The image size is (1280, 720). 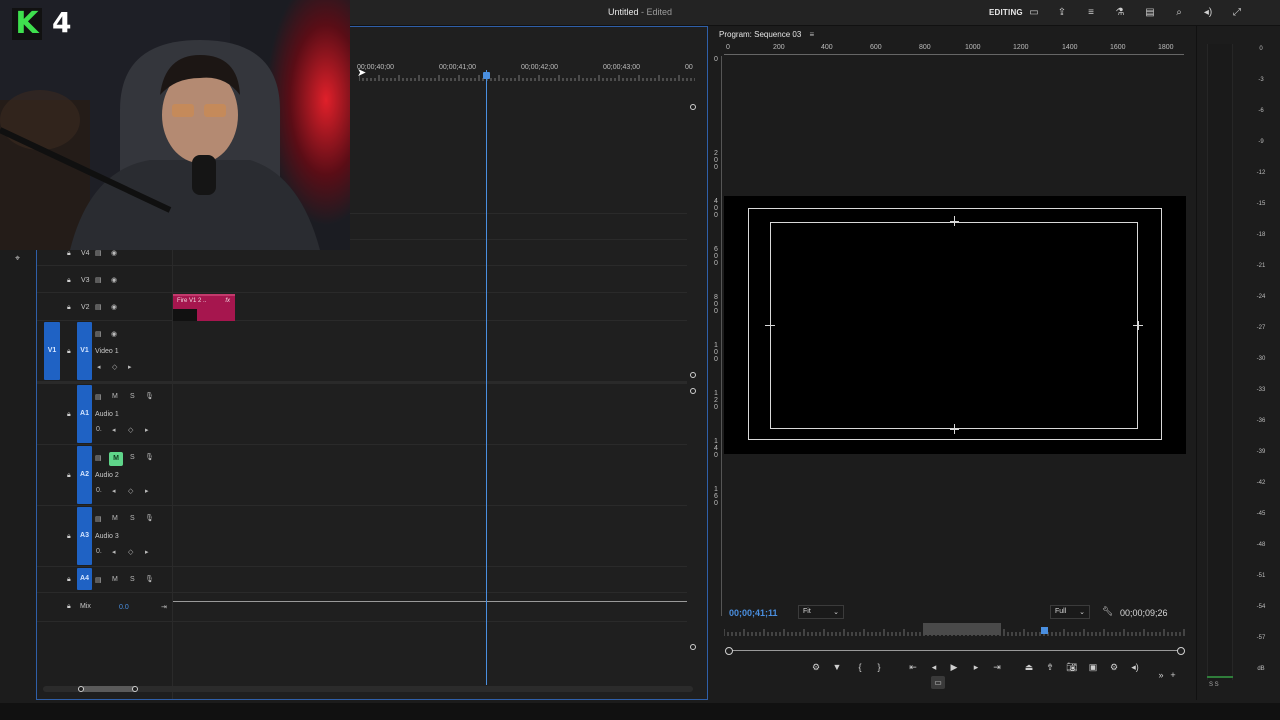 What do you see at coordinates (527, 77) in the screenshot?
I see `time-ruler` at bounding box center [527, 77].